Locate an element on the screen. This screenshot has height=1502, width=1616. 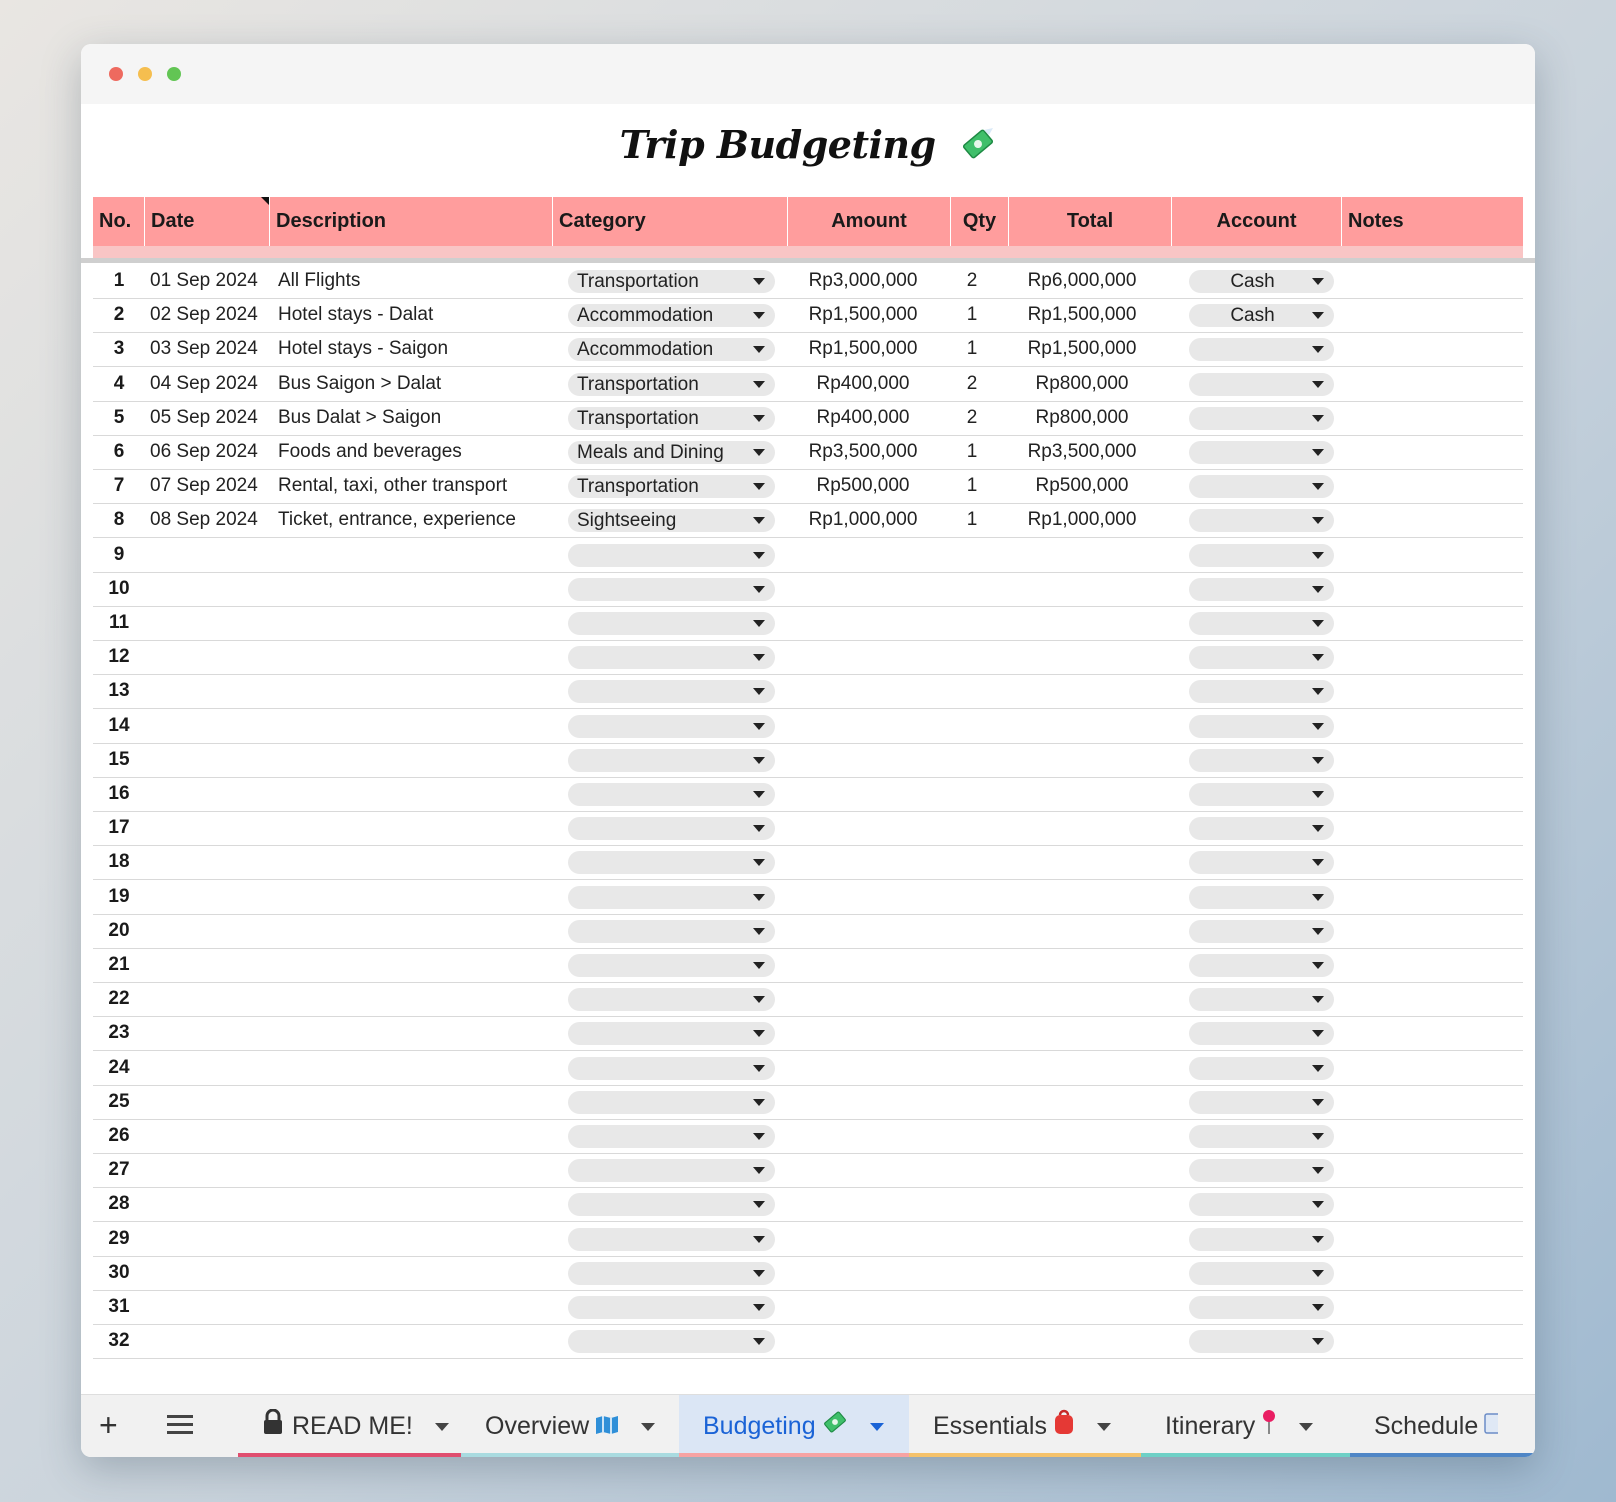
all-sheets-menu-button is located at coordinates (180, 1427).